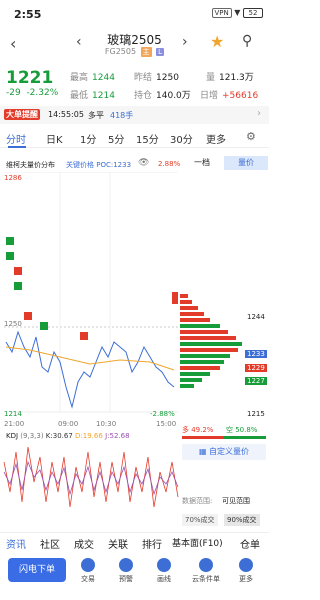 This screenshot has width=320, height=600. What do you see at coordinates (169, 164) in the screenshot?
I see `top-percent: 2.88%` at bounding box center [169, 164].